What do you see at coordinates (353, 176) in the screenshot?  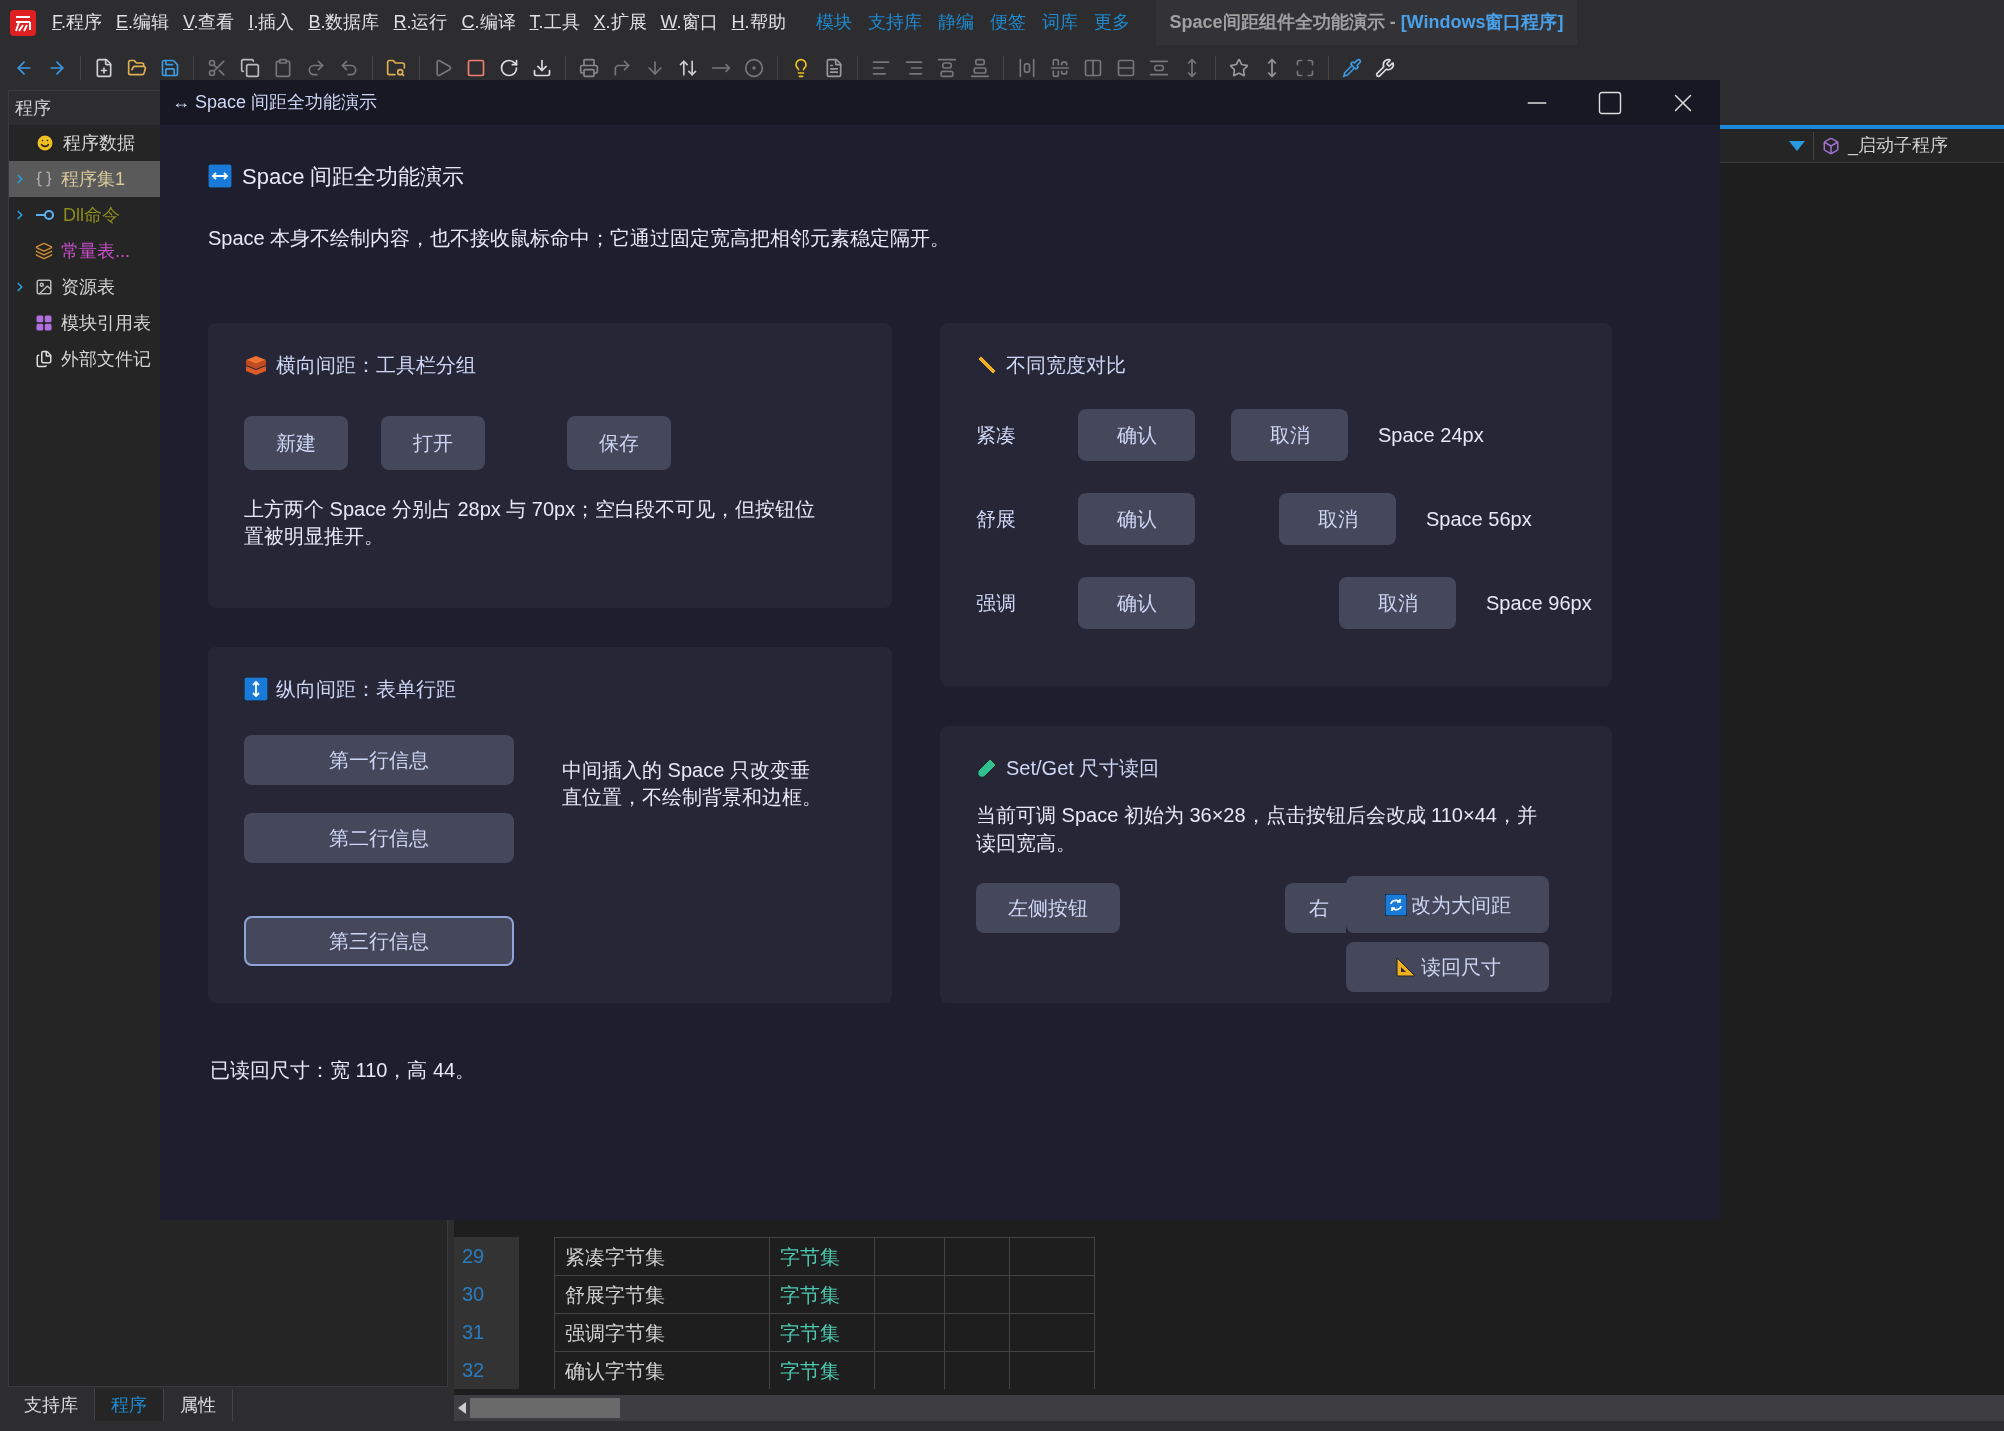 I see `dialog-heading: Space 间距全功能演示` at bounding box center [353, 176].